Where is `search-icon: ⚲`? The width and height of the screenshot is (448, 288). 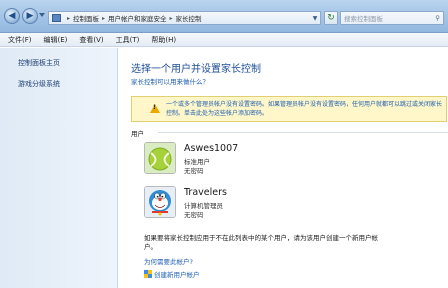
search-icon: ⚲ is located at coordinates (437, 18).